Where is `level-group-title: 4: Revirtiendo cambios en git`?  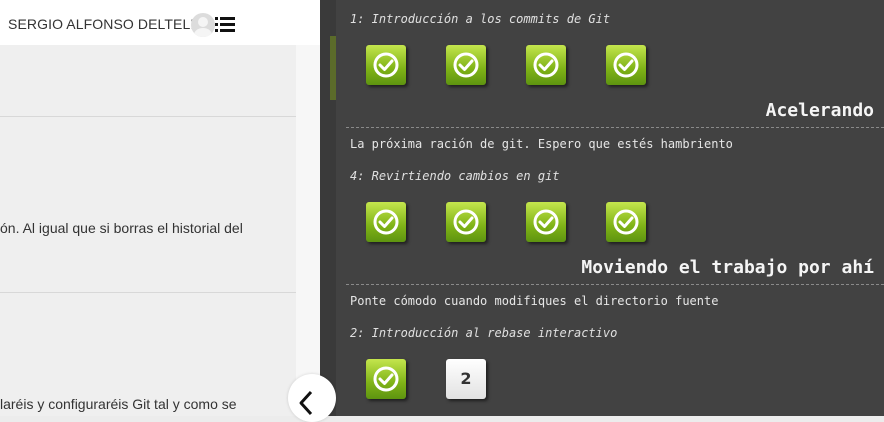
level-group-title: 4: Revirtiendo cambios en git is located at coordinates (455, 176).